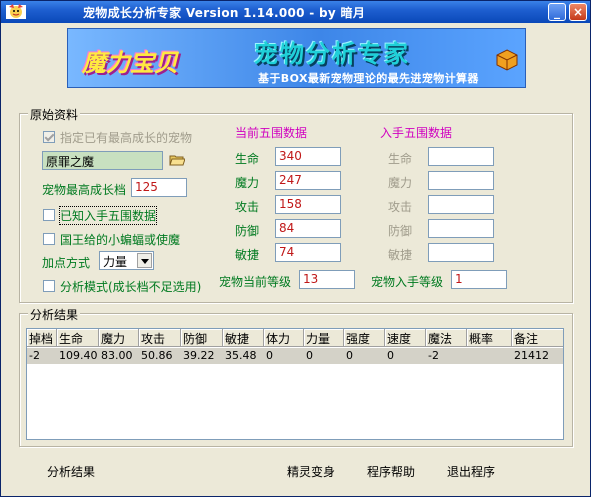 This screenshot has width=591, height=497. Describe the element at coordinates (247, 159) in the screenshot. I see `current-life-label: 生命` at that location.